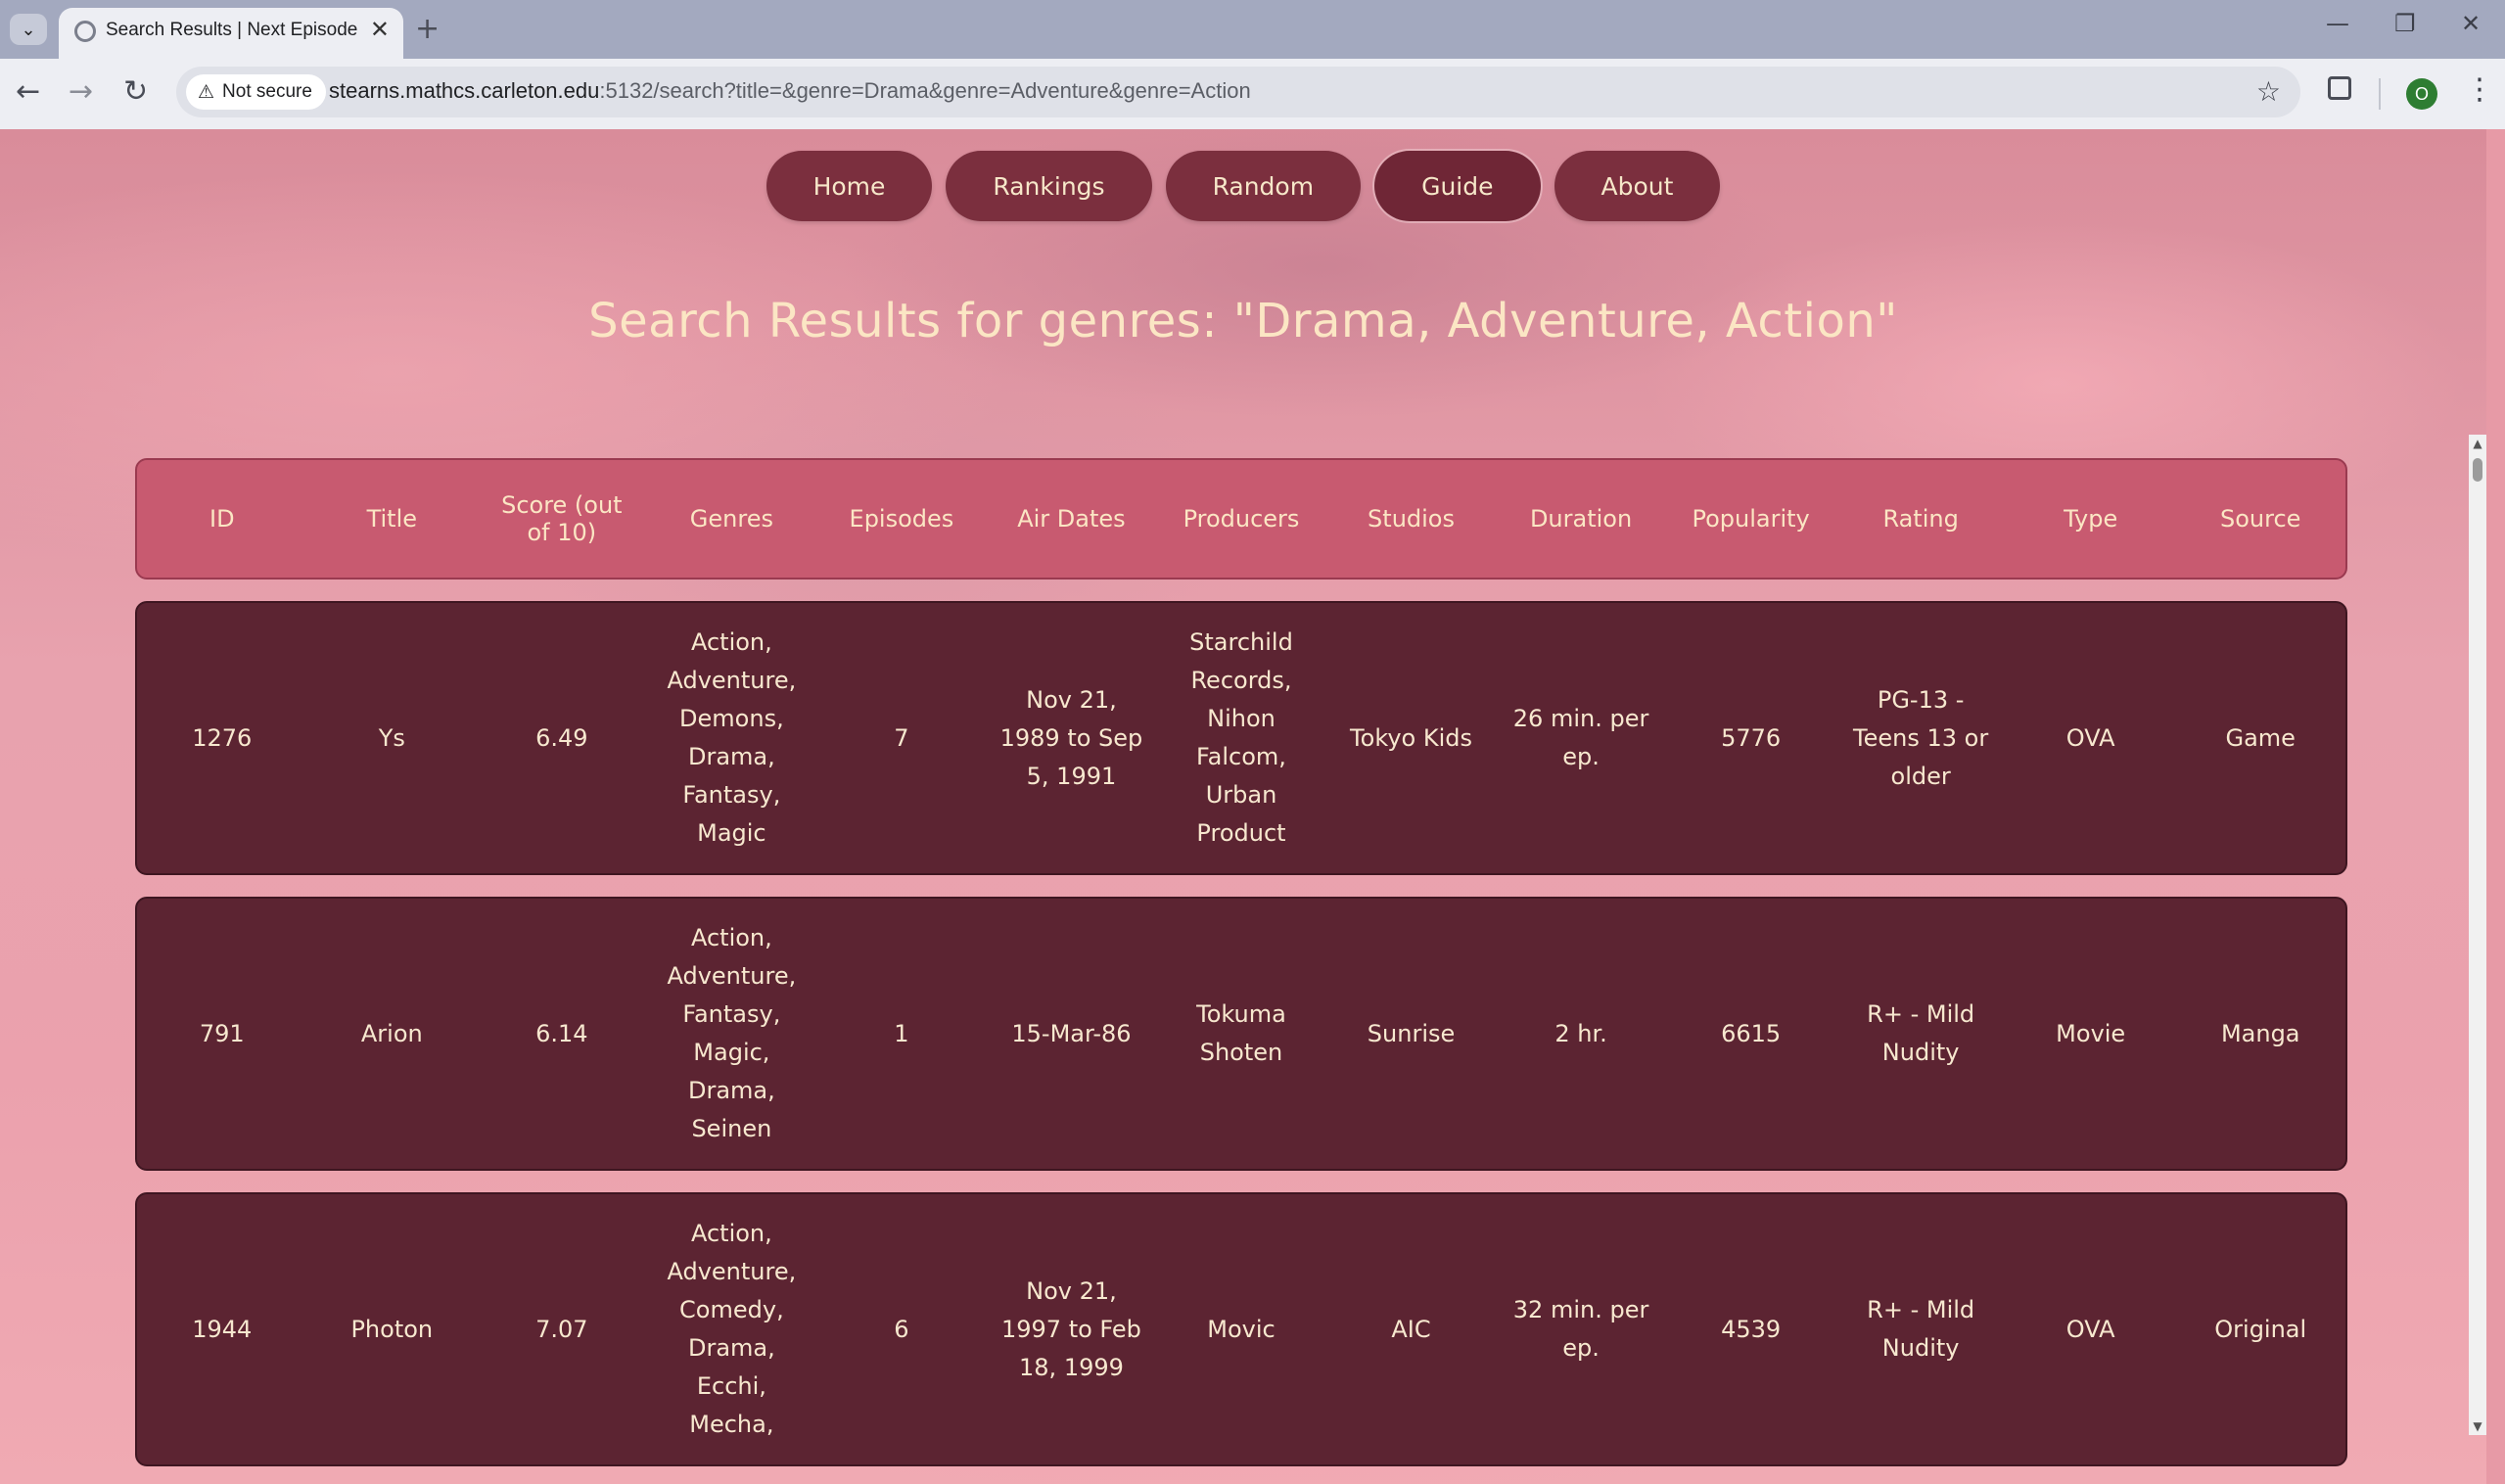 Image resolution: width=2505 pixels, height=1484 pixels. I want to click on cell-score: 6.49, so click(561, 737).